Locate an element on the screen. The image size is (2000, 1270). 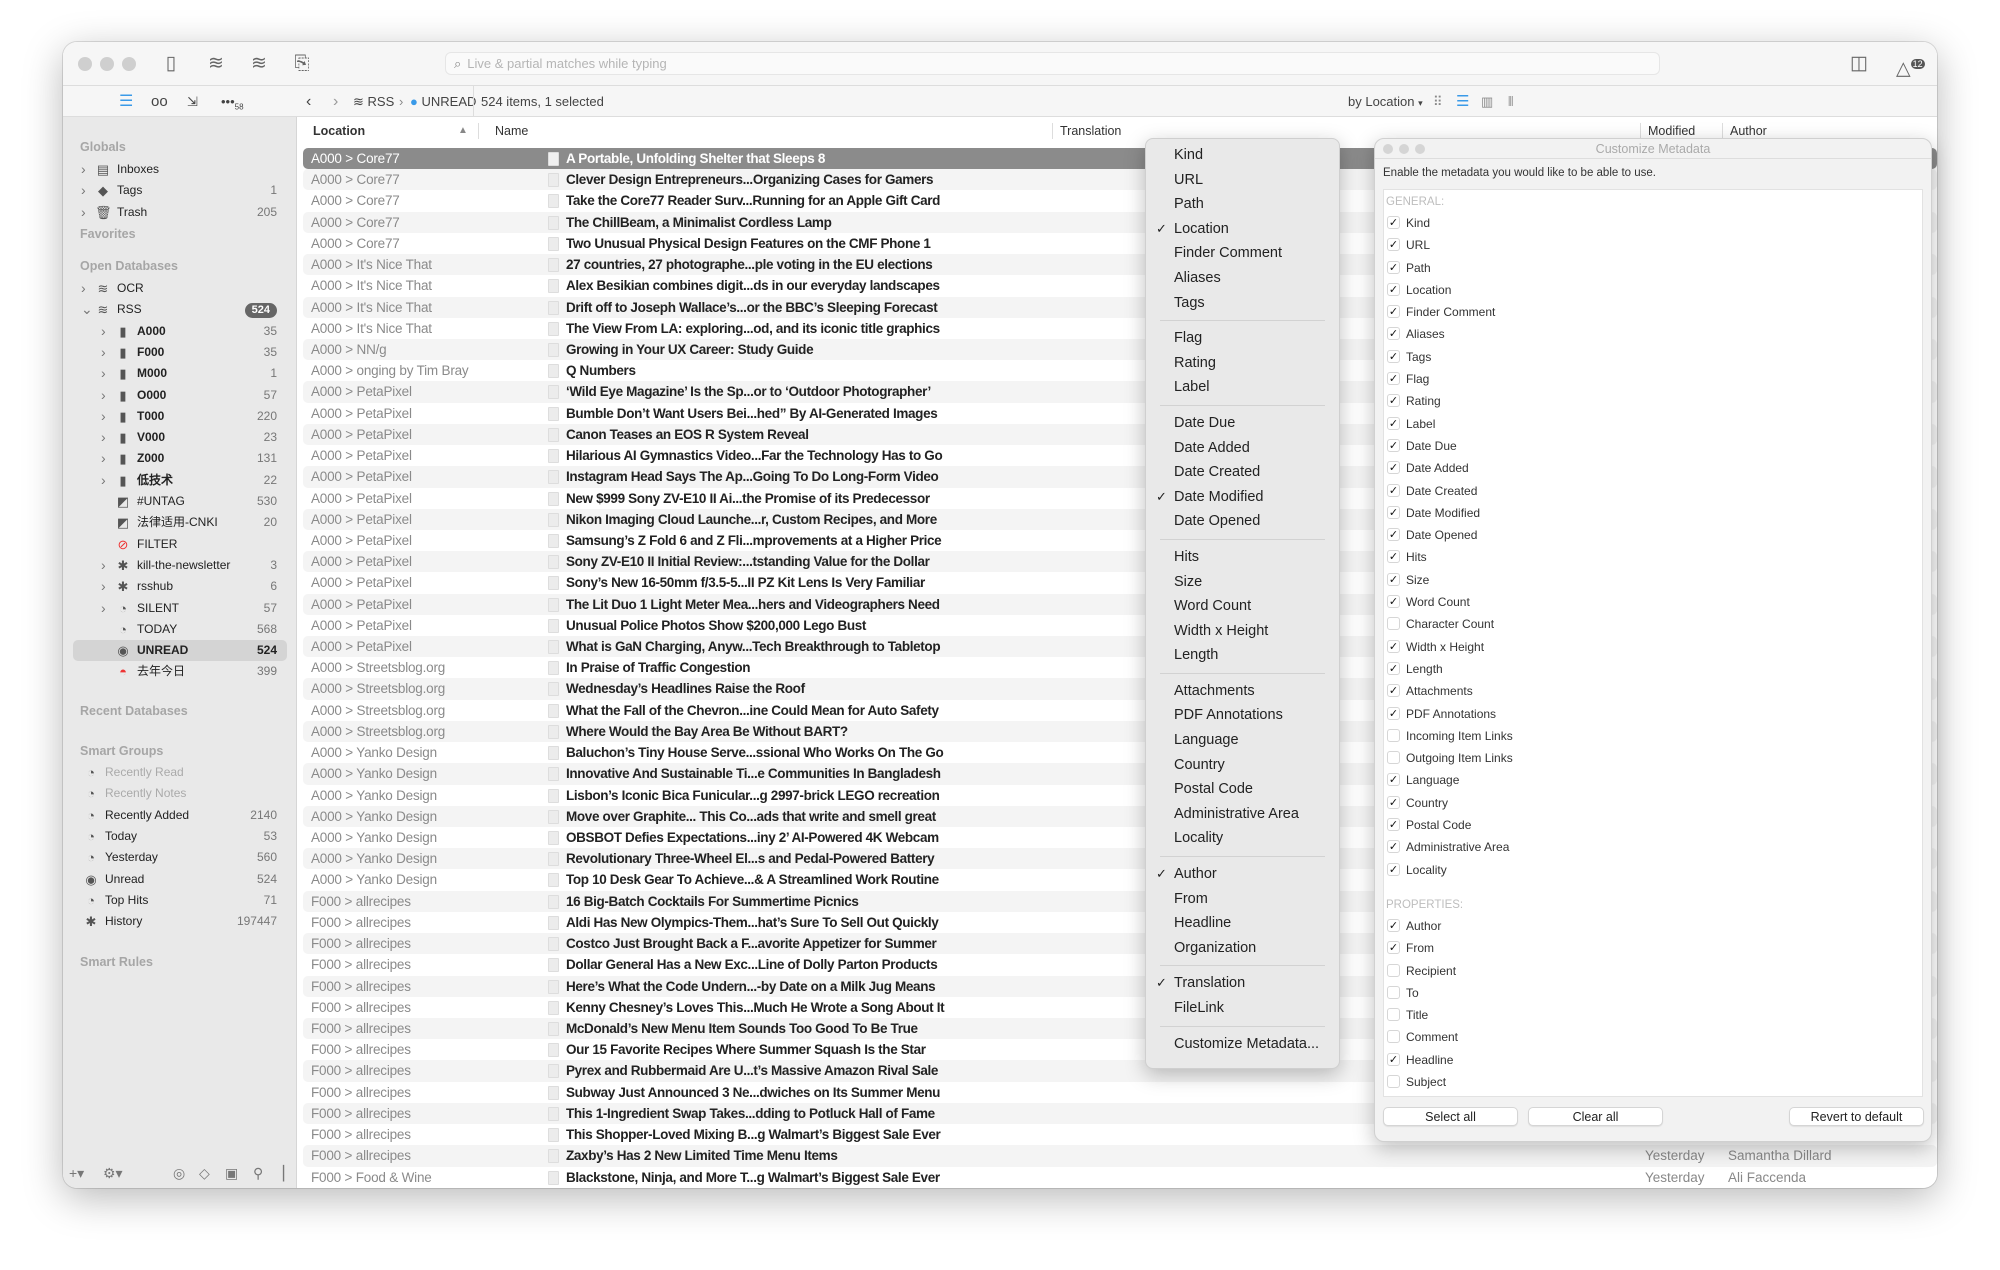
metadata-checkbox: Character Count is located at coordinates (1653, 624).